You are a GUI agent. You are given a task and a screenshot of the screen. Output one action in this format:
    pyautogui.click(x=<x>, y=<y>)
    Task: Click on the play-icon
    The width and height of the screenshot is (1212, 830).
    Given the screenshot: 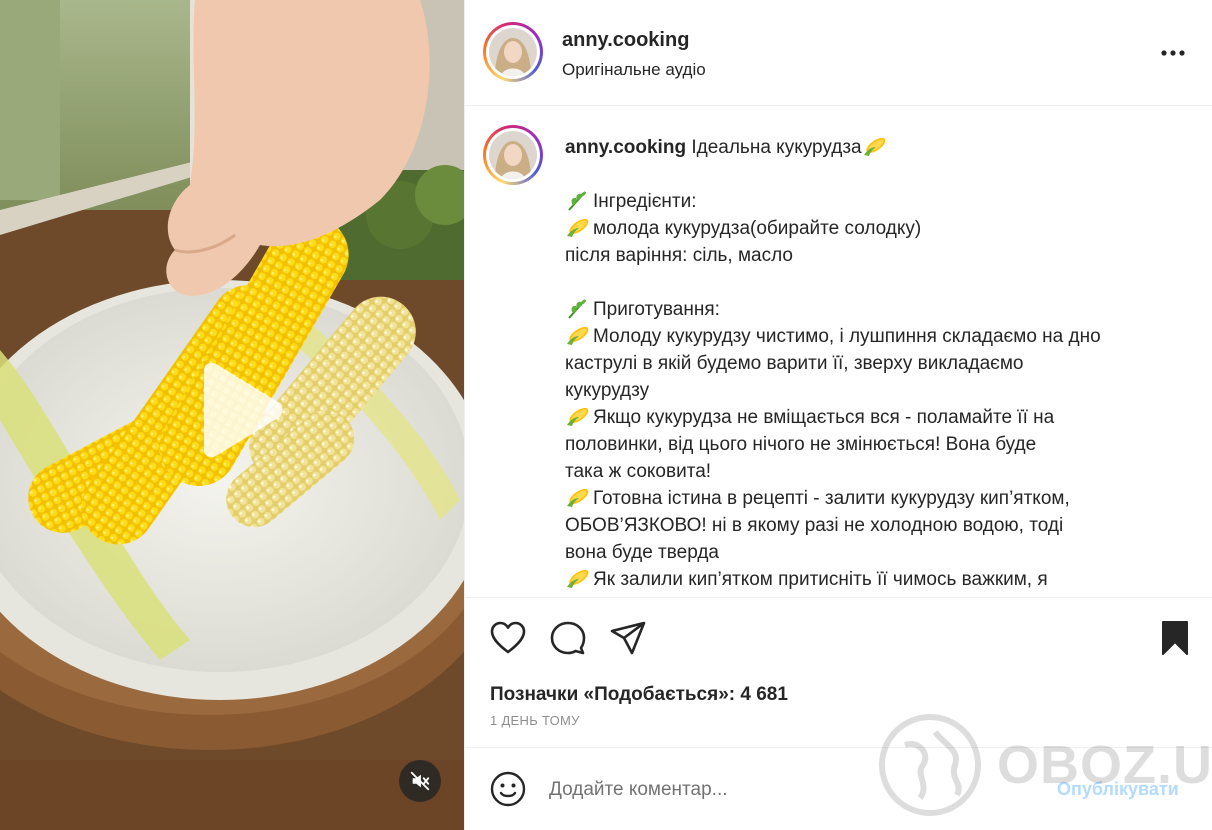 What is the action you would take?
    pyautogui.click(x=243, y=410)
    